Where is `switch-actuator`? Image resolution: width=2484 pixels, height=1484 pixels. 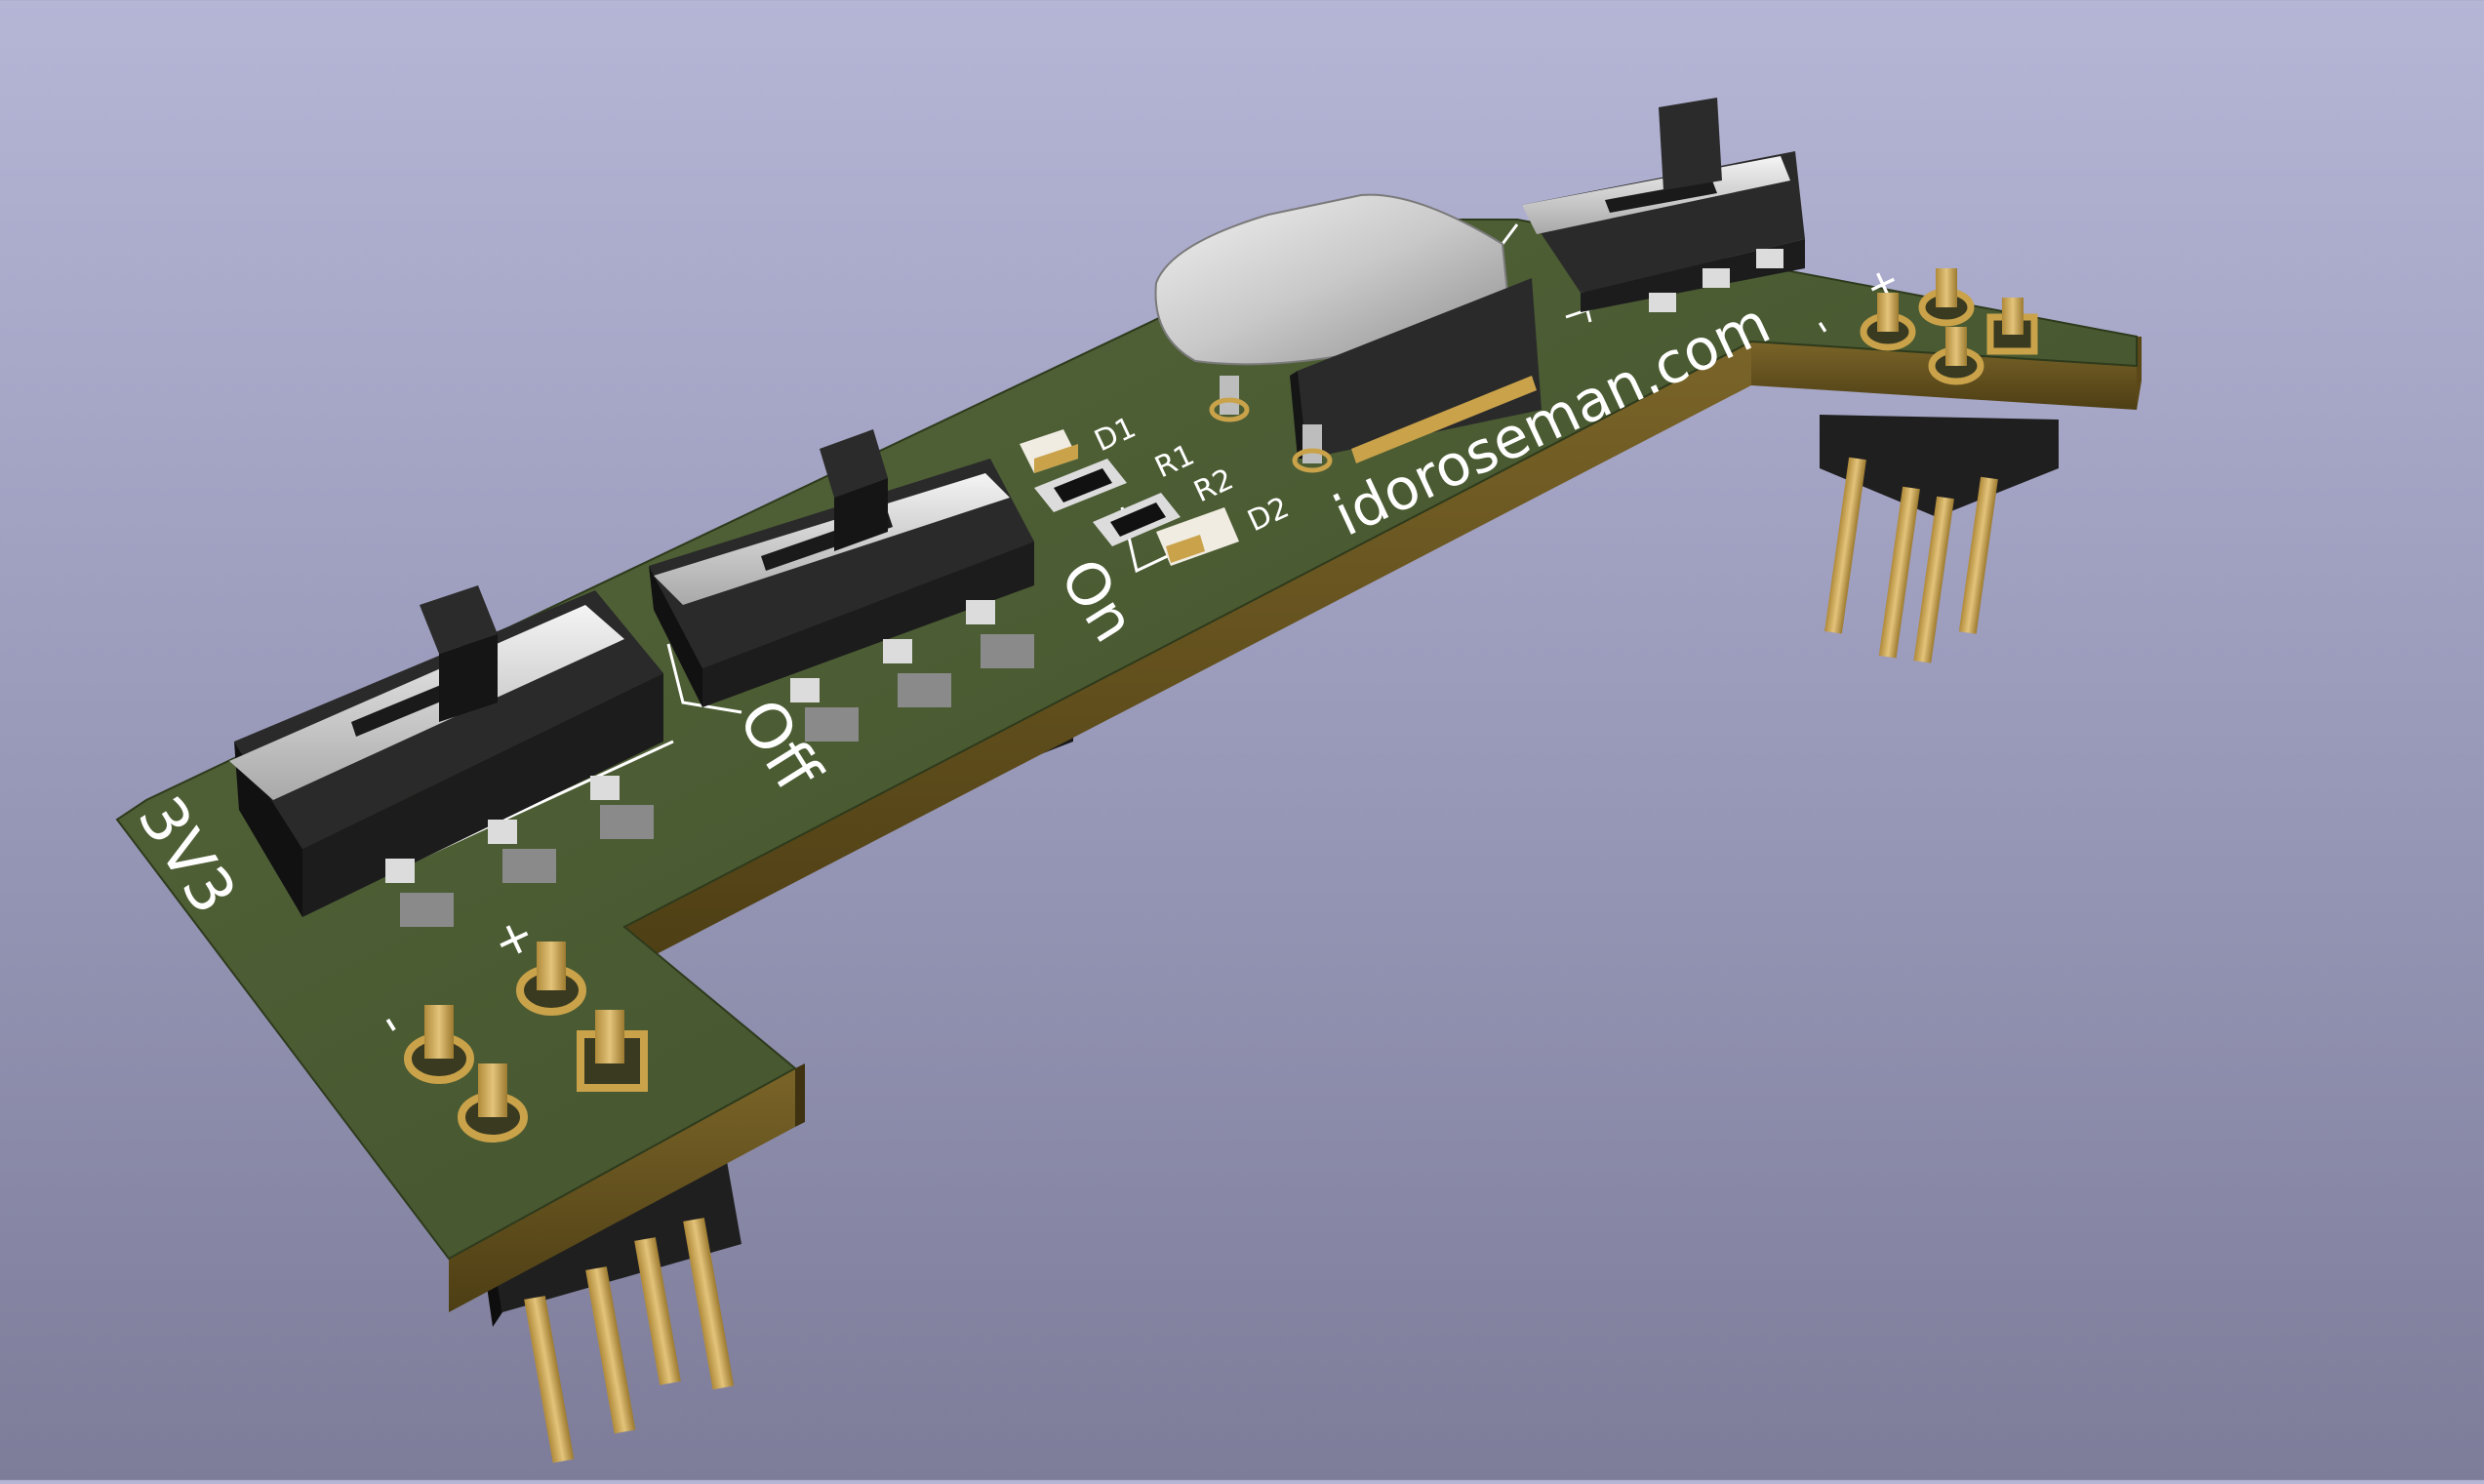 switch-actuator is located at coordinates (1690, 144).